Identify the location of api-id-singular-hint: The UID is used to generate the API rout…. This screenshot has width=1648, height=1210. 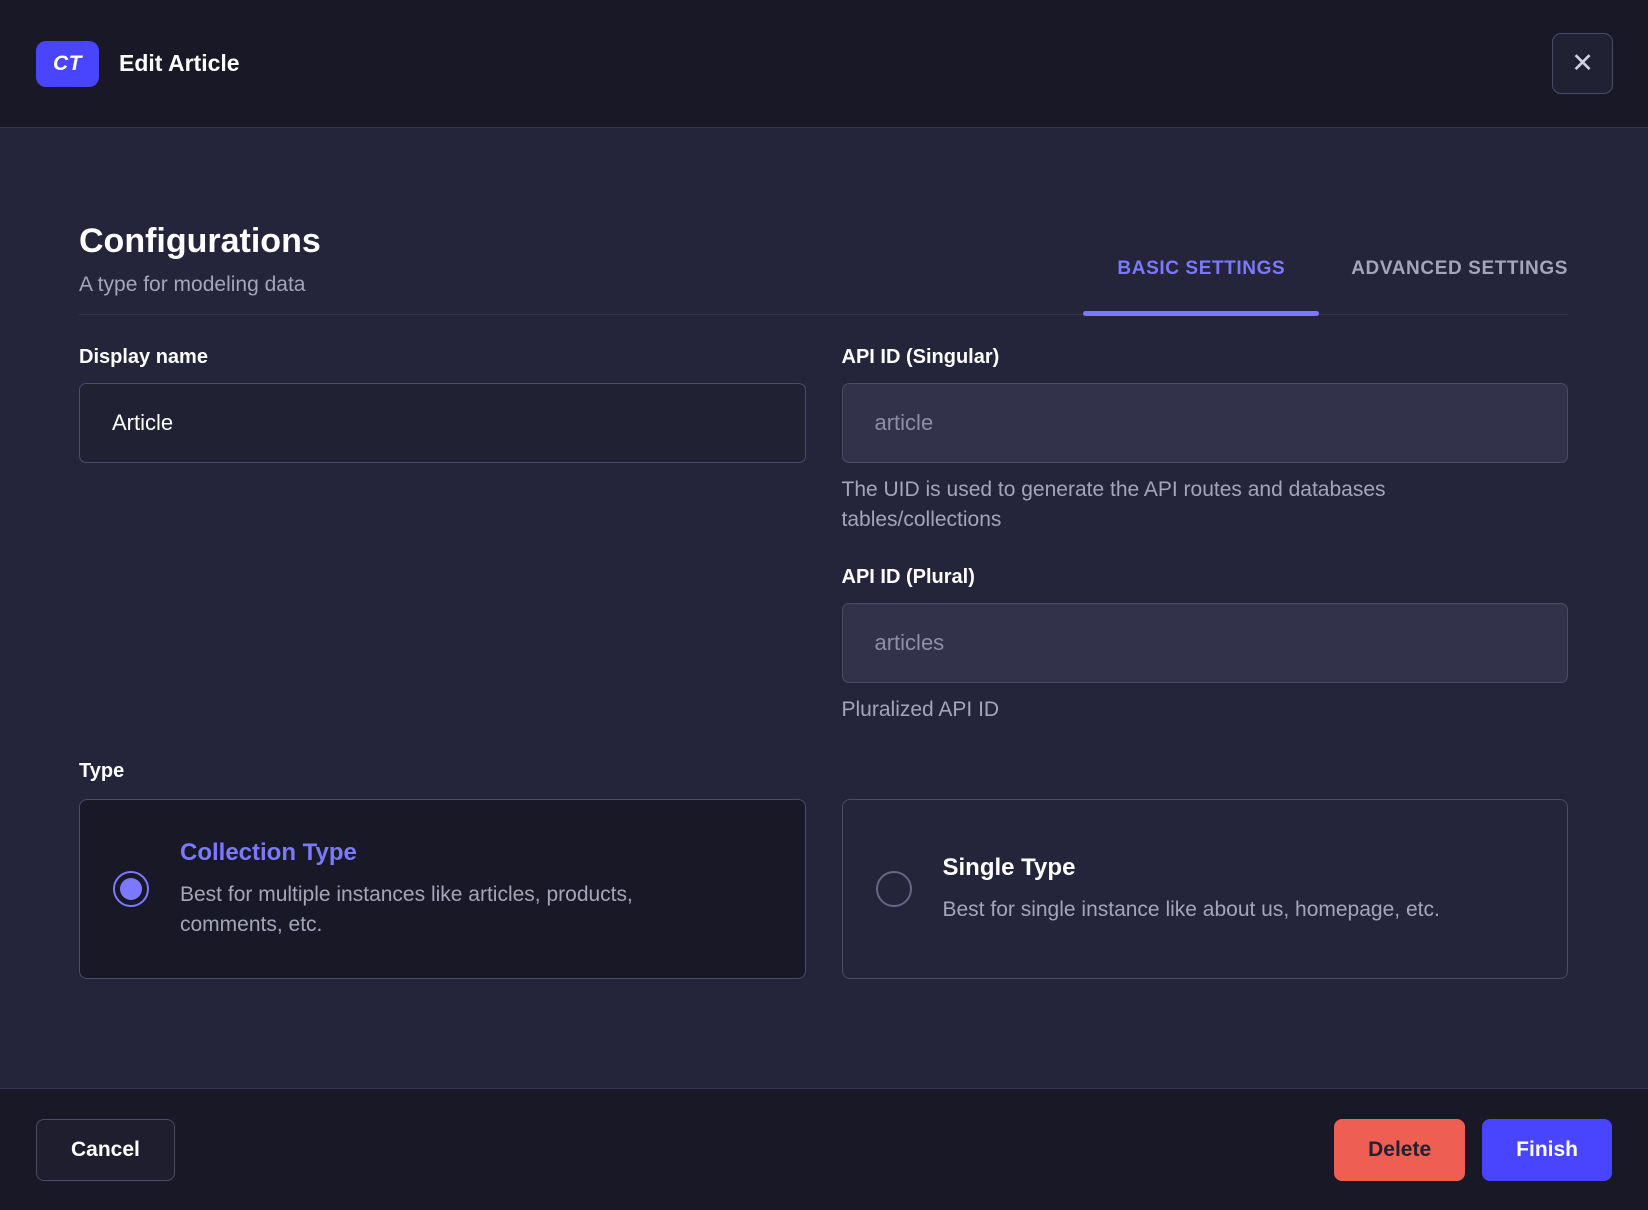
(1113, 504).